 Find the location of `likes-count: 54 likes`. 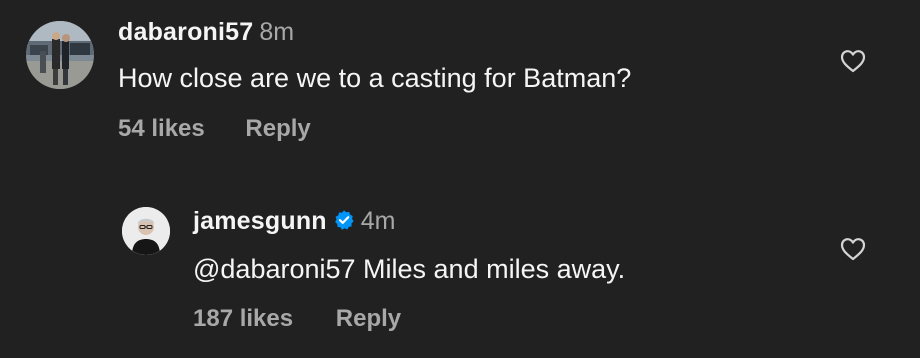

likes-count: 54 likes is located at coordinates (161, 129).